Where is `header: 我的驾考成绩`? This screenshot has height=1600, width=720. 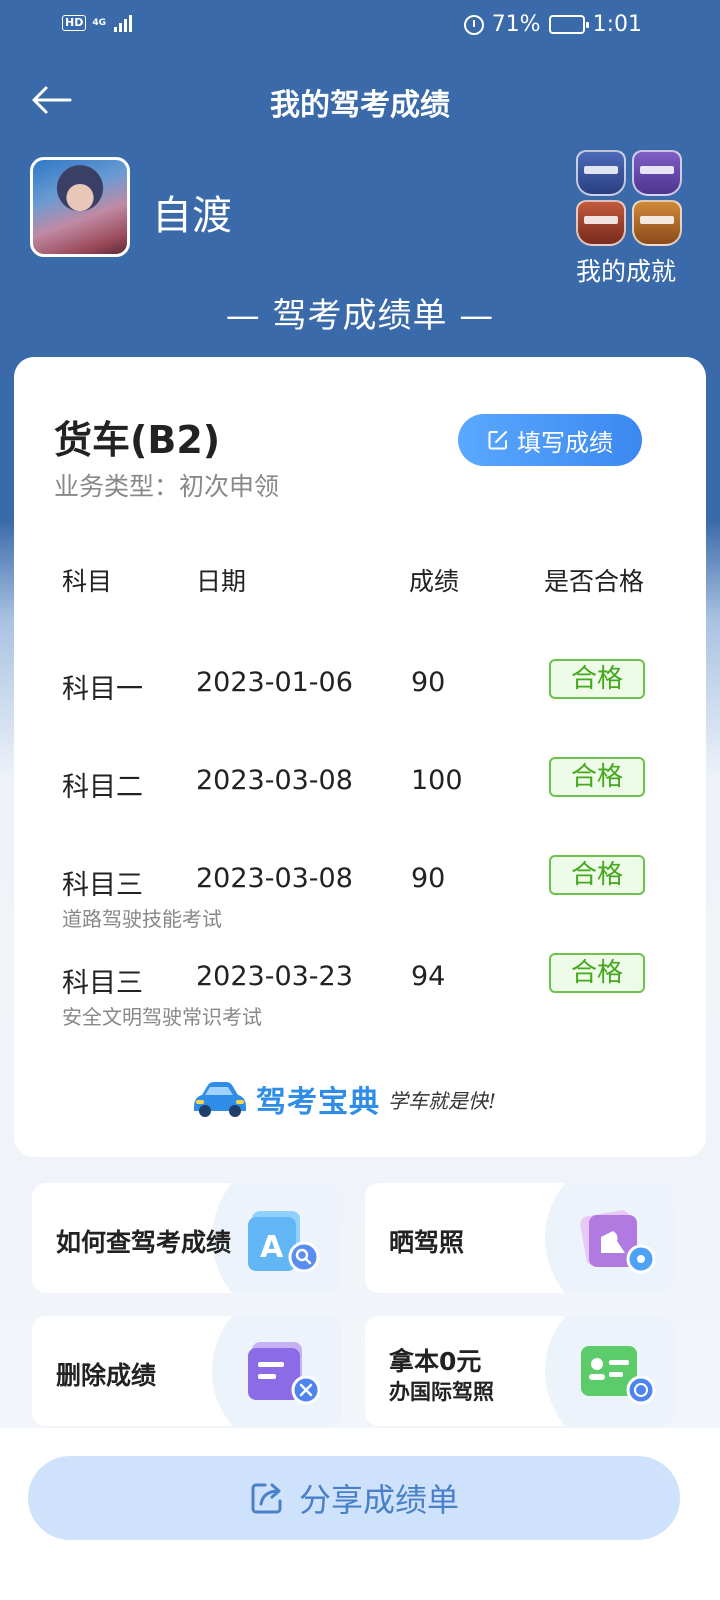
header: 我的驾考成绩 is located at coordinates (360, 100).